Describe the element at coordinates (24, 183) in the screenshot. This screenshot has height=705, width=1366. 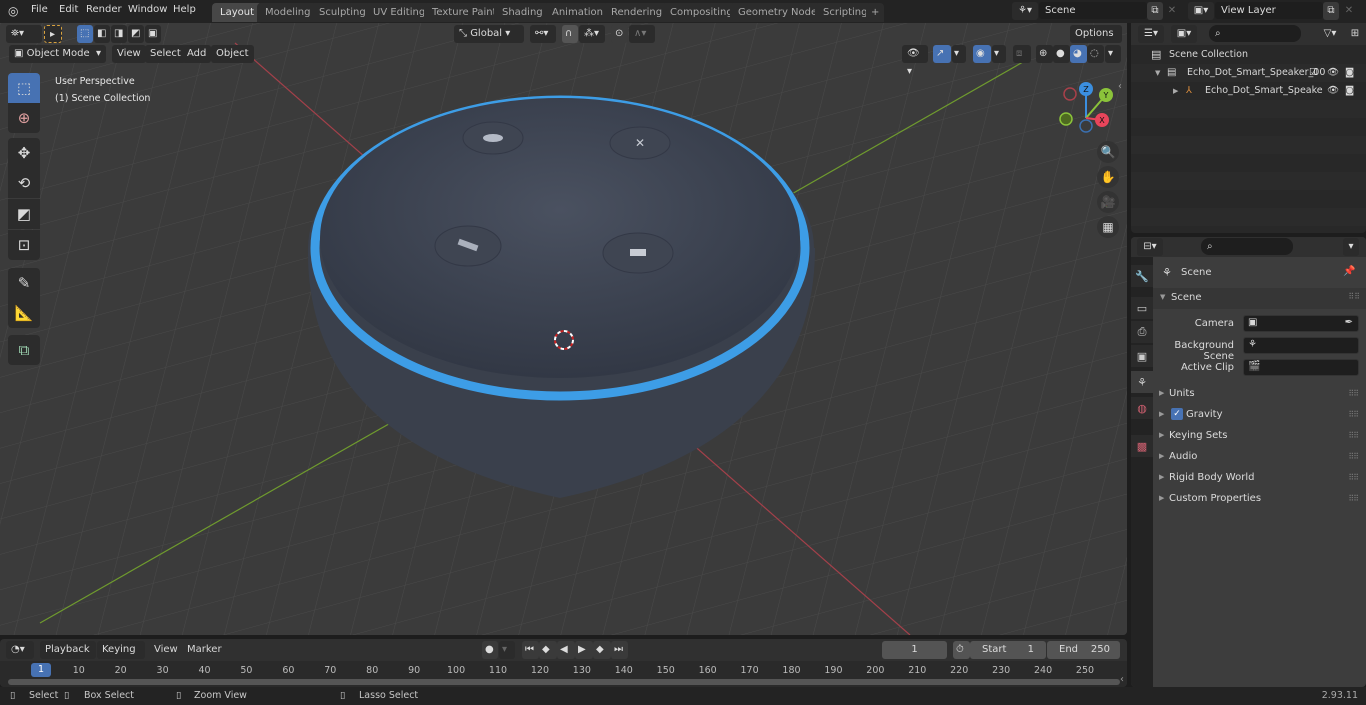
I see `rotate-tool: ⟲` at that location.